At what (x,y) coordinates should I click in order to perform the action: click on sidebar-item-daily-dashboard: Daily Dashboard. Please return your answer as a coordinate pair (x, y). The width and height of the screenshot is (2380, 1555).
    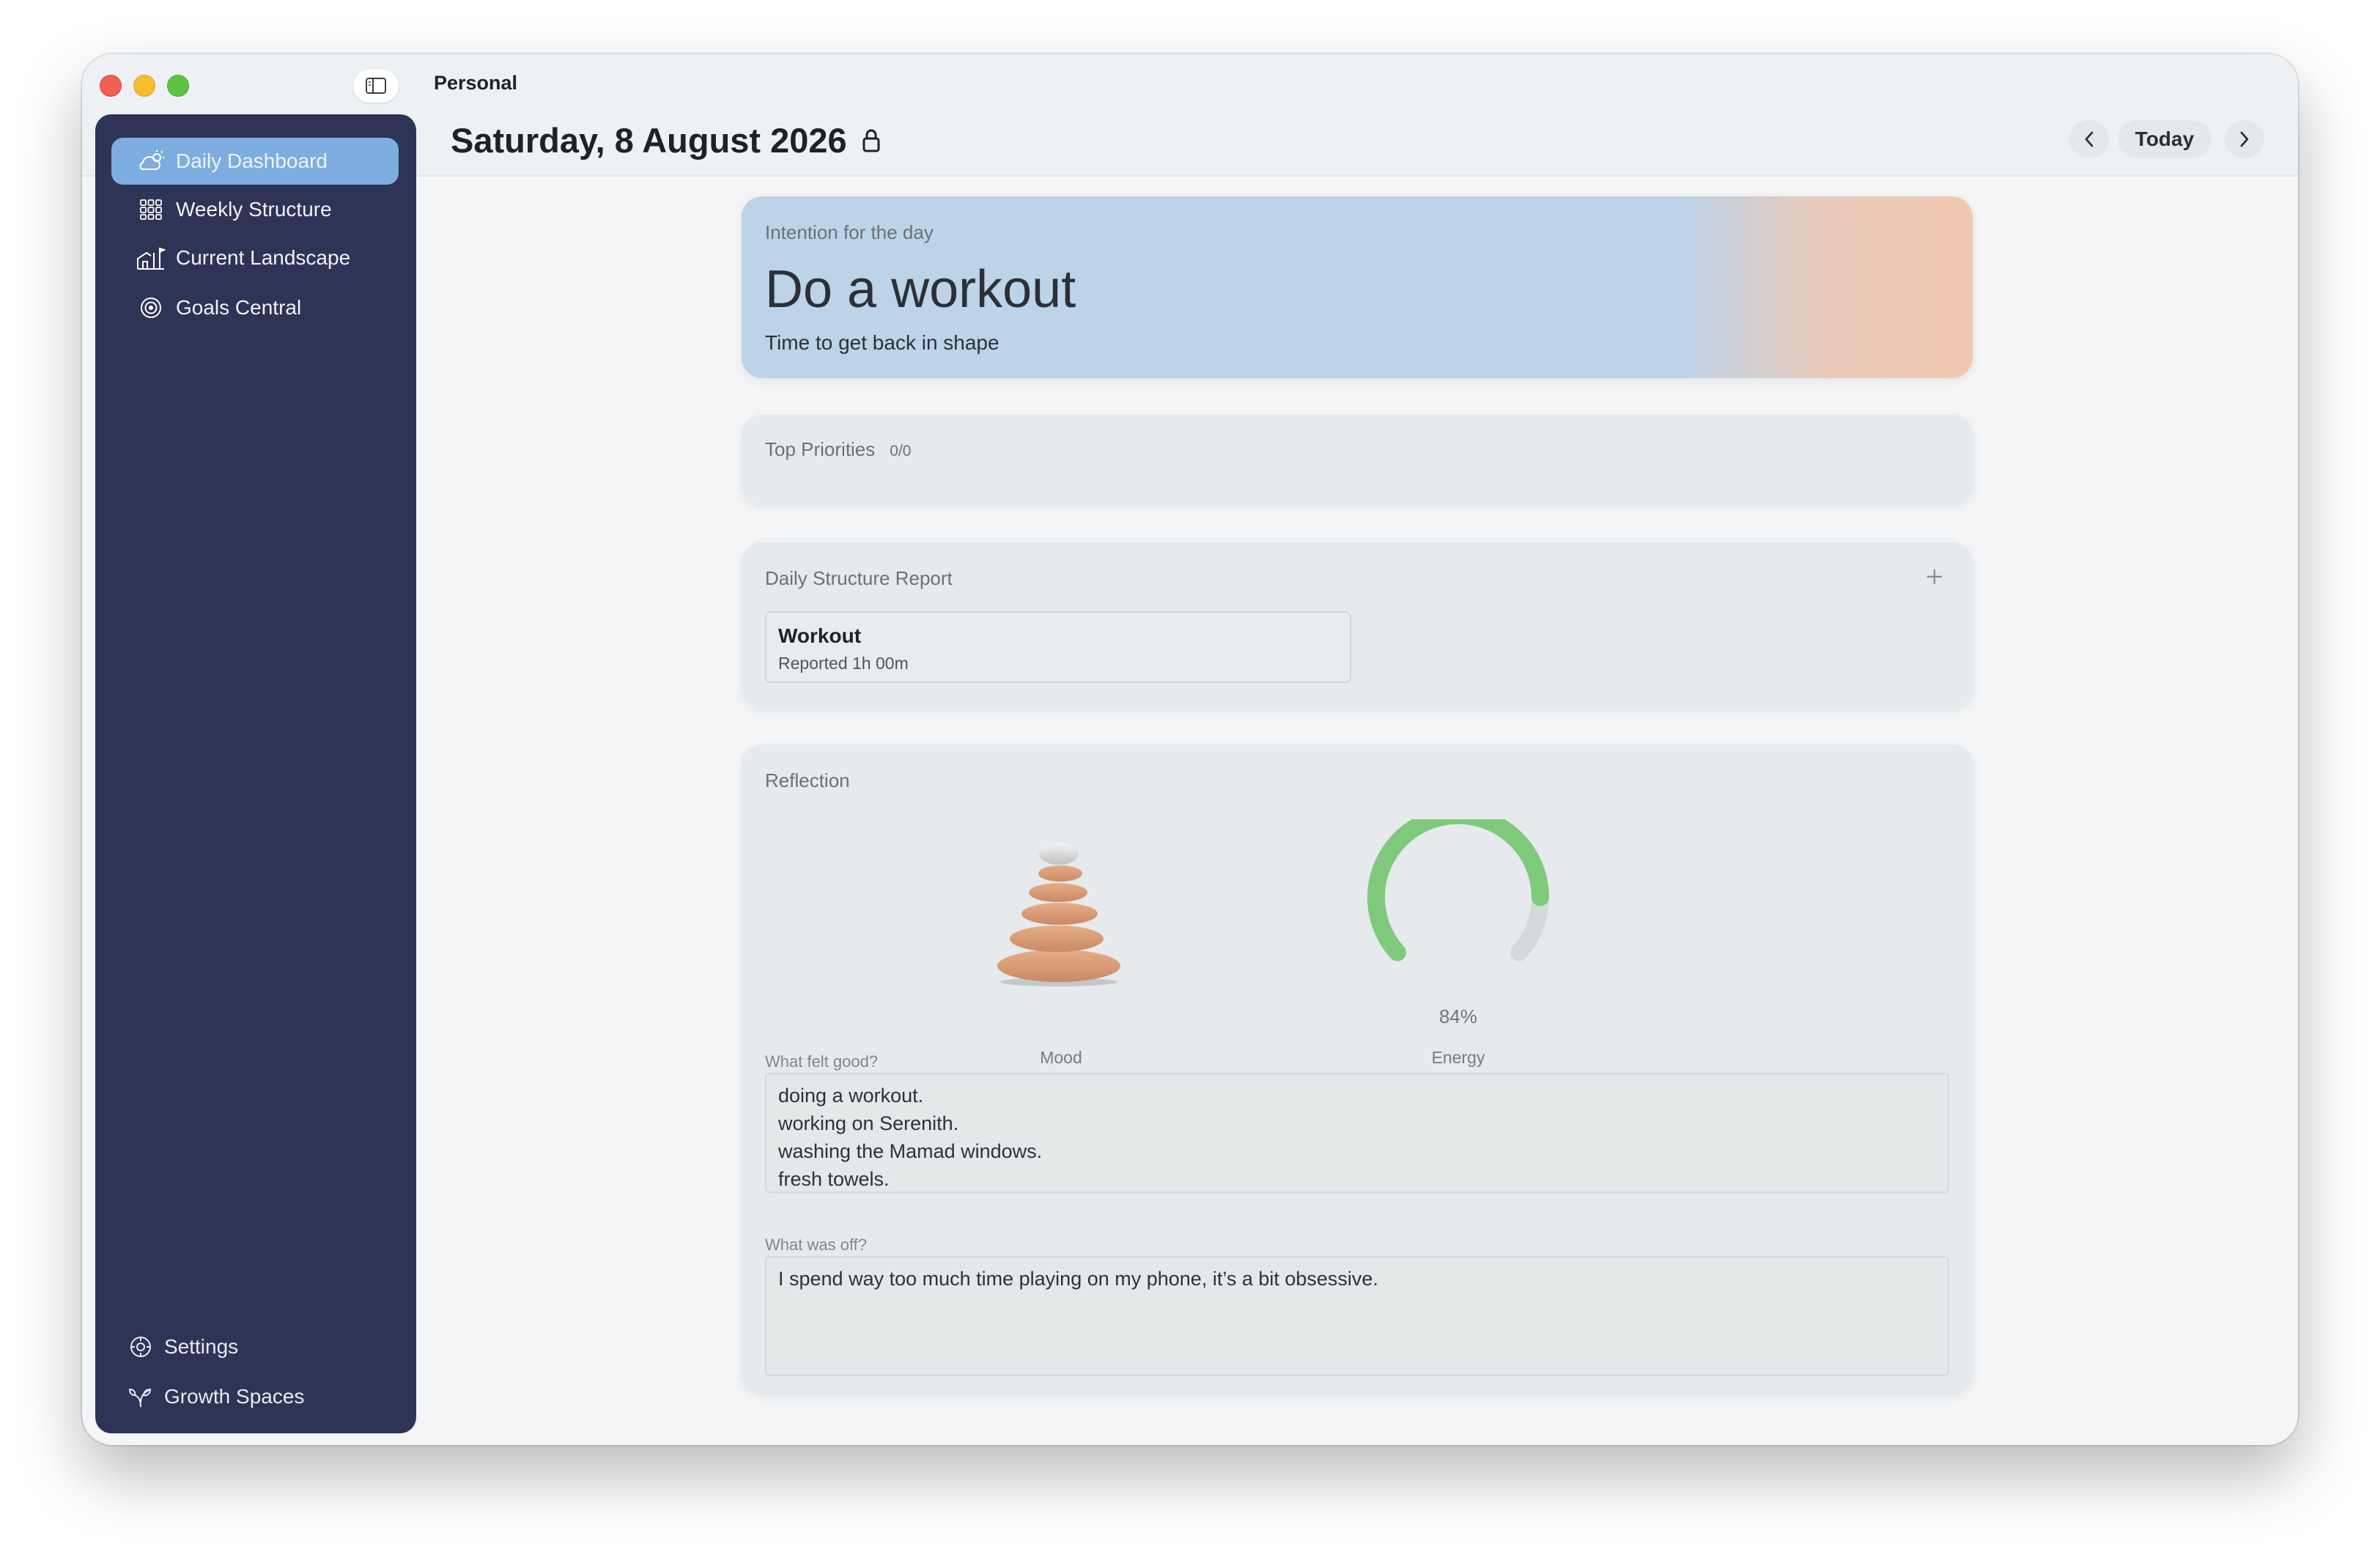
    Looking at the image, I should click on (255, 162).